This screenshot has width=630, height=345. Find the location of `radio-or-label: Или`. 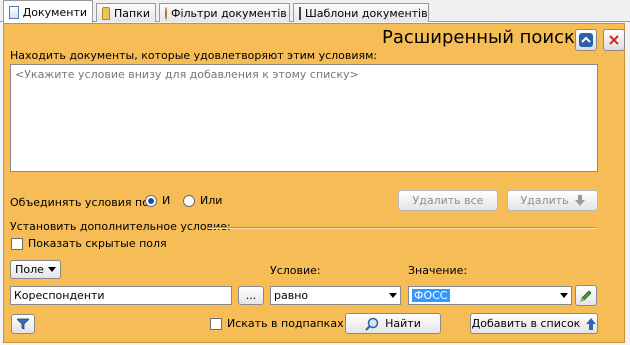

radio-or-label: Или is located at coordinates (211, 200).